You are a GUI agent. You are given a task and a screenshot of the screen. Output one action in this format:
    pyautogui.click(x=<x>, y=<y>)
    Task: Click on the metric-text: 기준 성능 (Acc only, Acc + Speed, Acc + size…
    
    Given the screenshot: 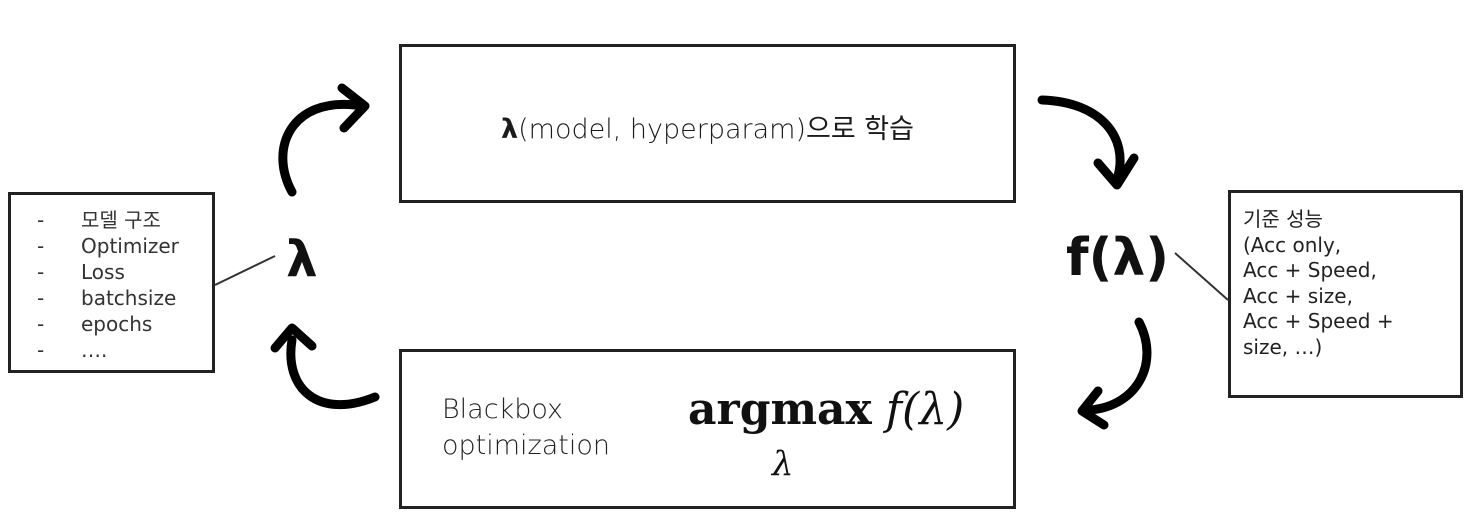 What is the action you would take?
    pyautogui.click(x=1318, y=283)
    